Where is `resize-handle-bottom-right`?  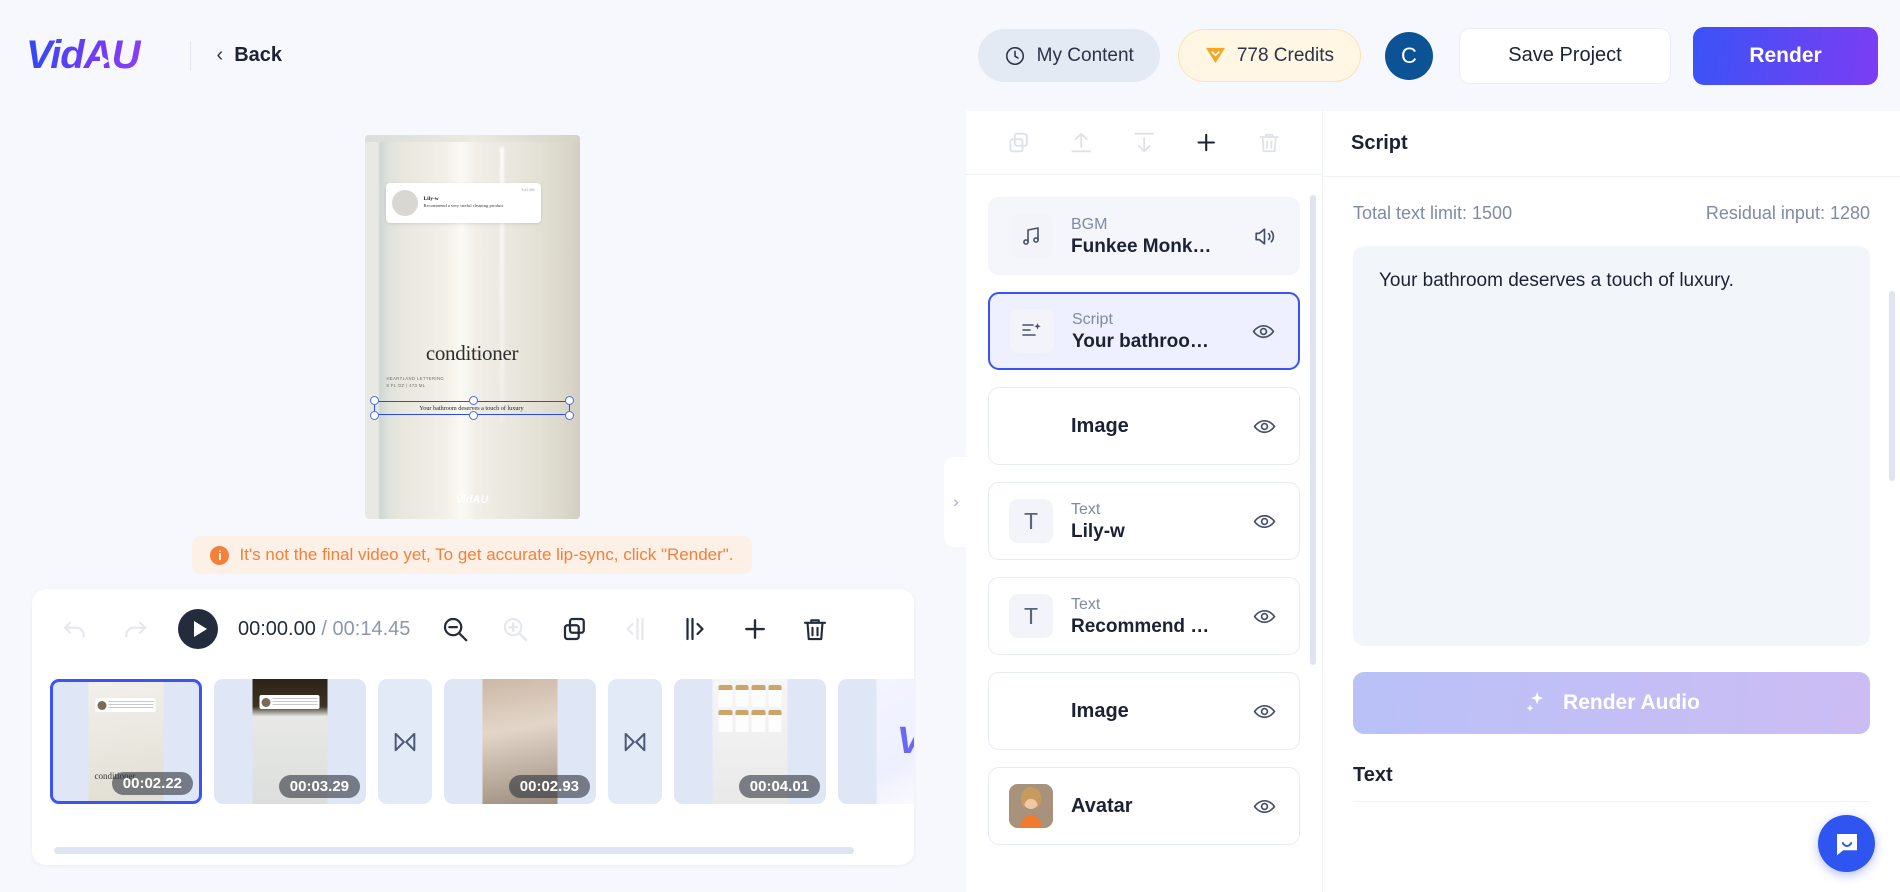
resize-handle-bottom-right is located at coordinates (569, 415).